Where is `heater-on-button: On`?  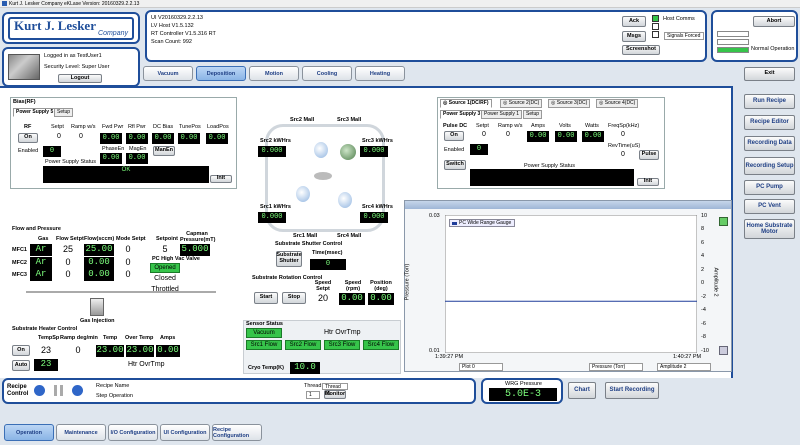
heater-on-button: On is located at coordinates (21, 350).